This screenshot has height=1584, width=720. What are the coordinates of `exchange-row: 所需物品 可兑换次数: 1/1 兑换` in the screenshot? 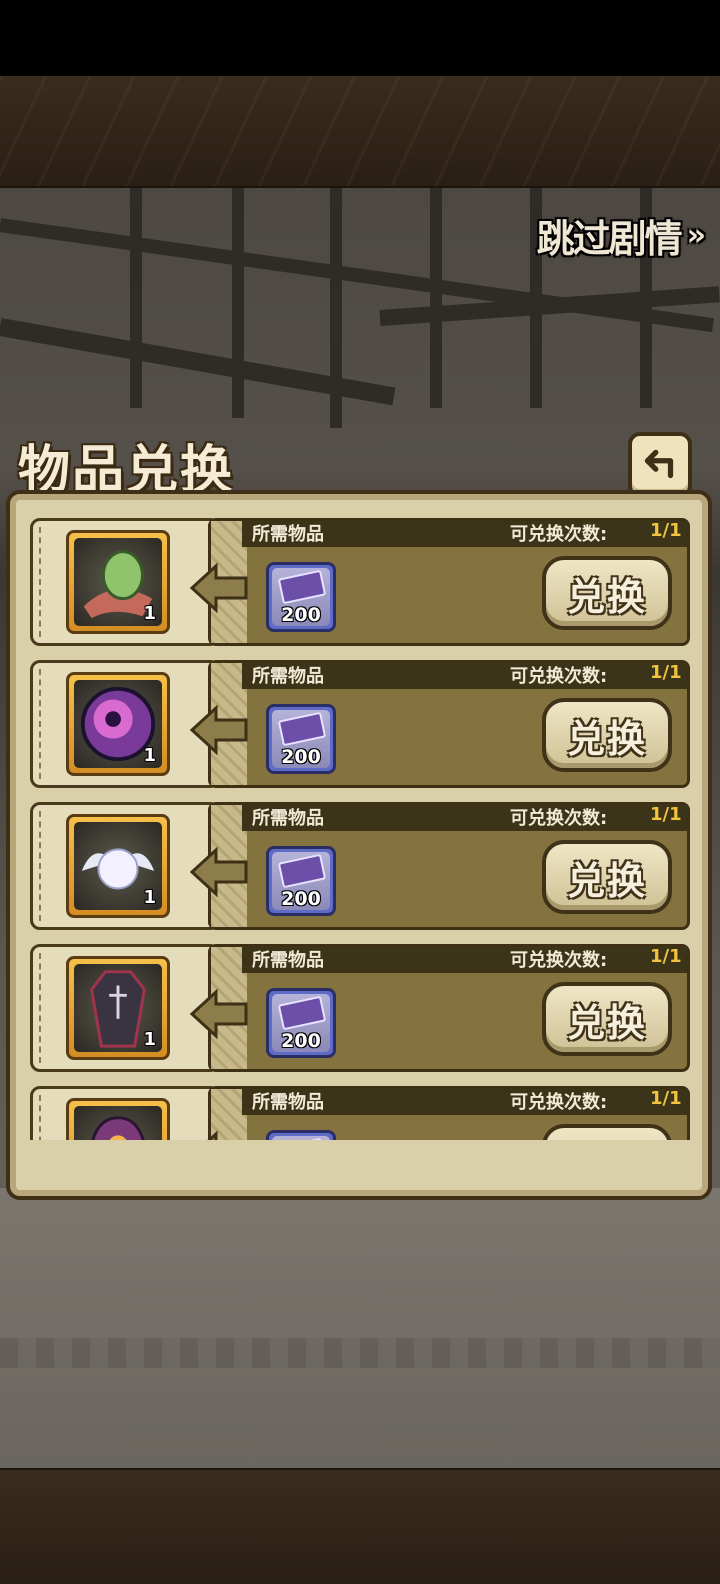 It's located at (360, 1113).